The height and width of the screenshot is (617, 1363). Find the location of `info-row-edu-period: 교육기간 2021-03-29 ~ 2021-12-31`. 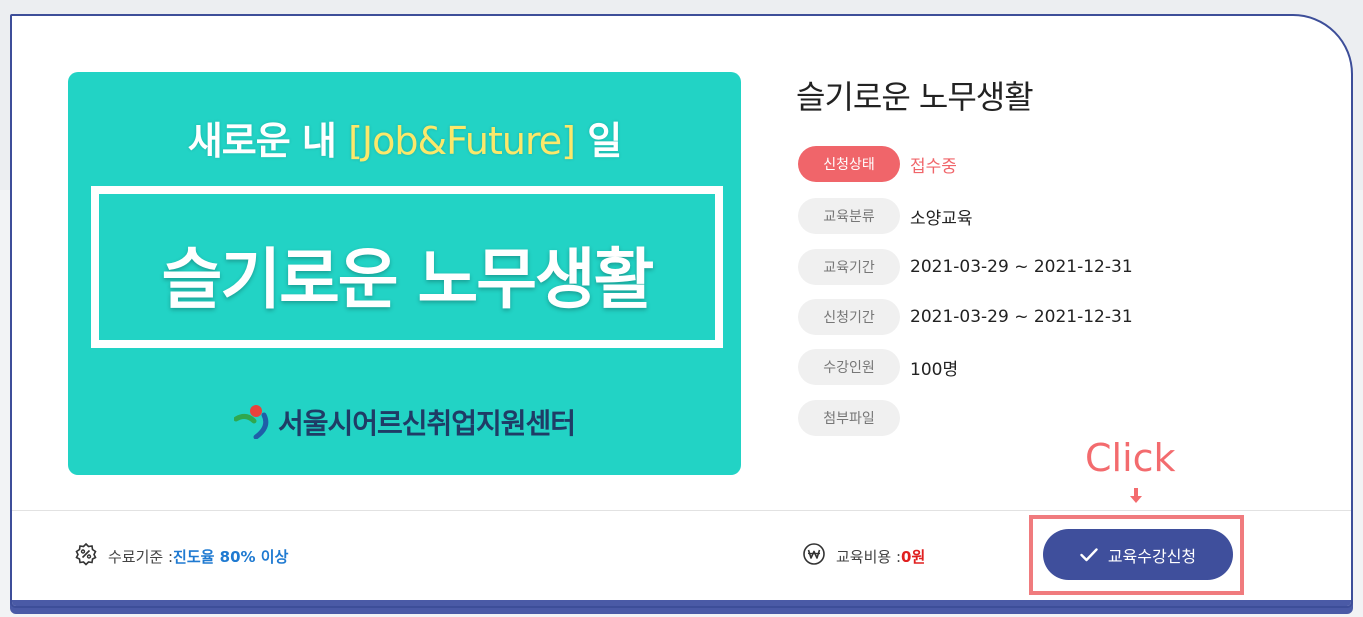

info-row-edu-period: 교육기간 2021-03-29 ~ 2021-12-31 is located at coordinates (965, 267).